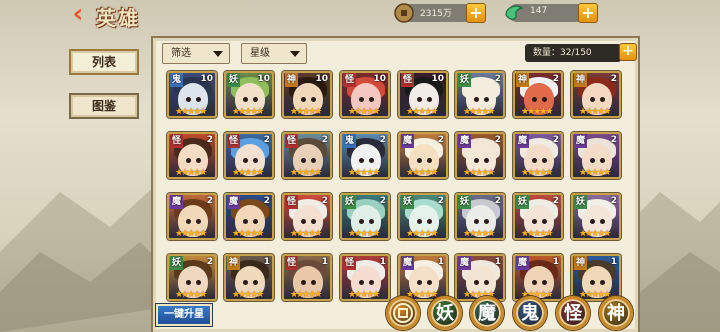  I want to click on back-arrow-icon: ‹, so click(78, 14).